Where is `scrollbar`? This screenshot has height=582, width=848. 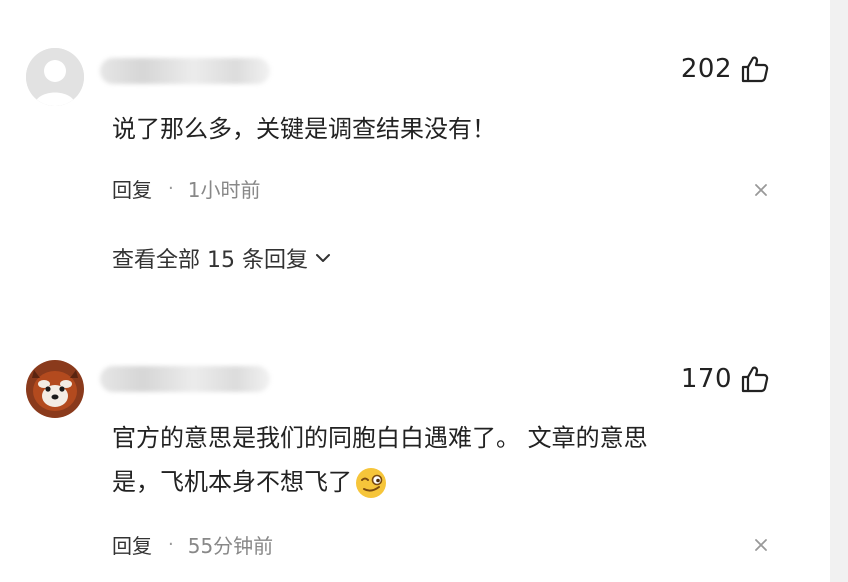 scrollbar is located at coordinates (839, 291).